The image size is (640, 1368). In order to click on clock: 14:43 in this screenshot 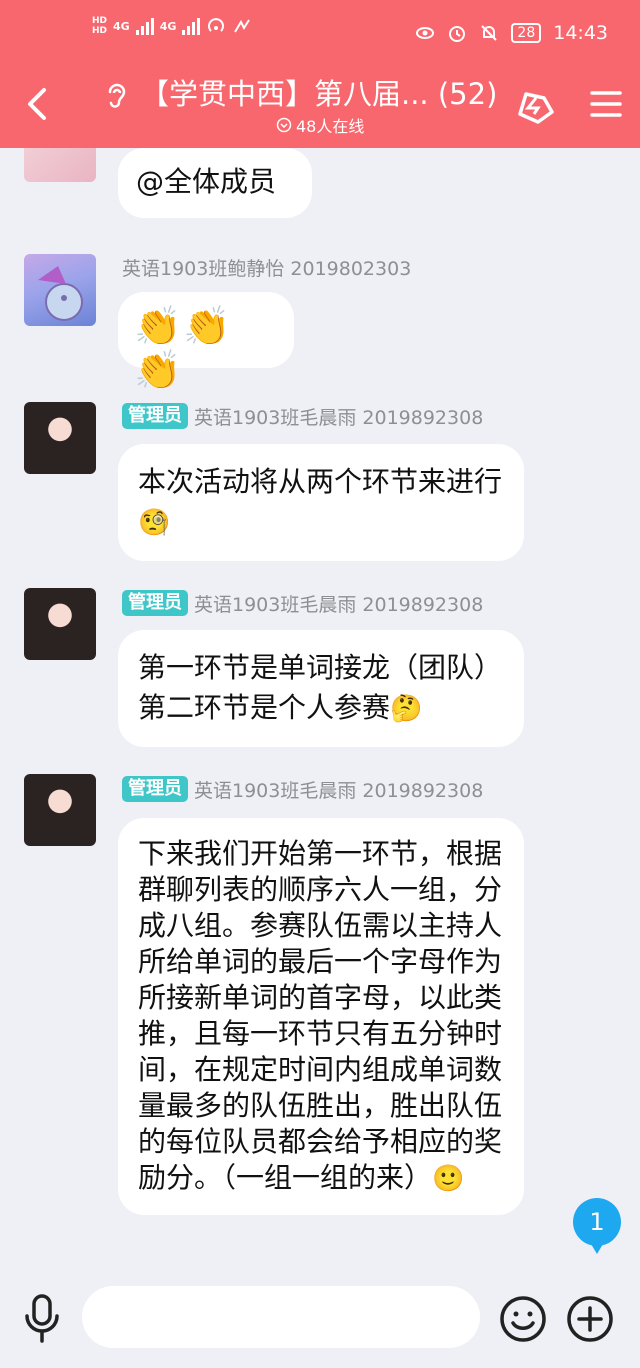, I will do `click(580, 33)`.